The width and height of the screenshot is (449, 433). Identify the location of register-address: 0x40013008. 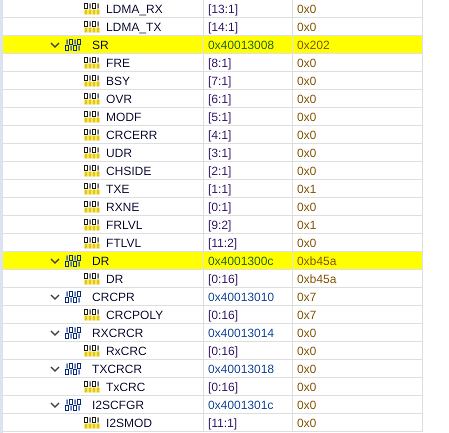
(241, 45).